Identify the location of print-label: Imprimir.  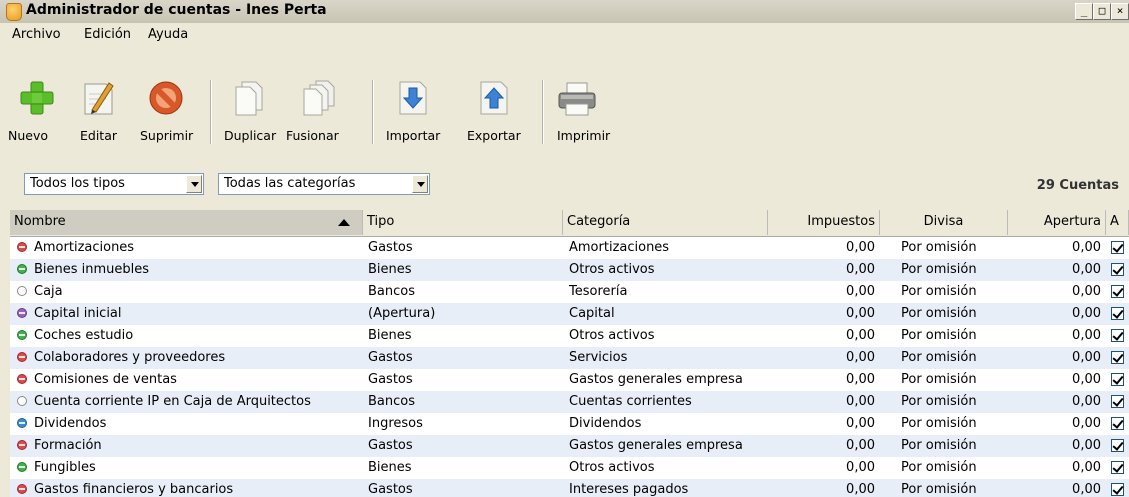
(584, 135).